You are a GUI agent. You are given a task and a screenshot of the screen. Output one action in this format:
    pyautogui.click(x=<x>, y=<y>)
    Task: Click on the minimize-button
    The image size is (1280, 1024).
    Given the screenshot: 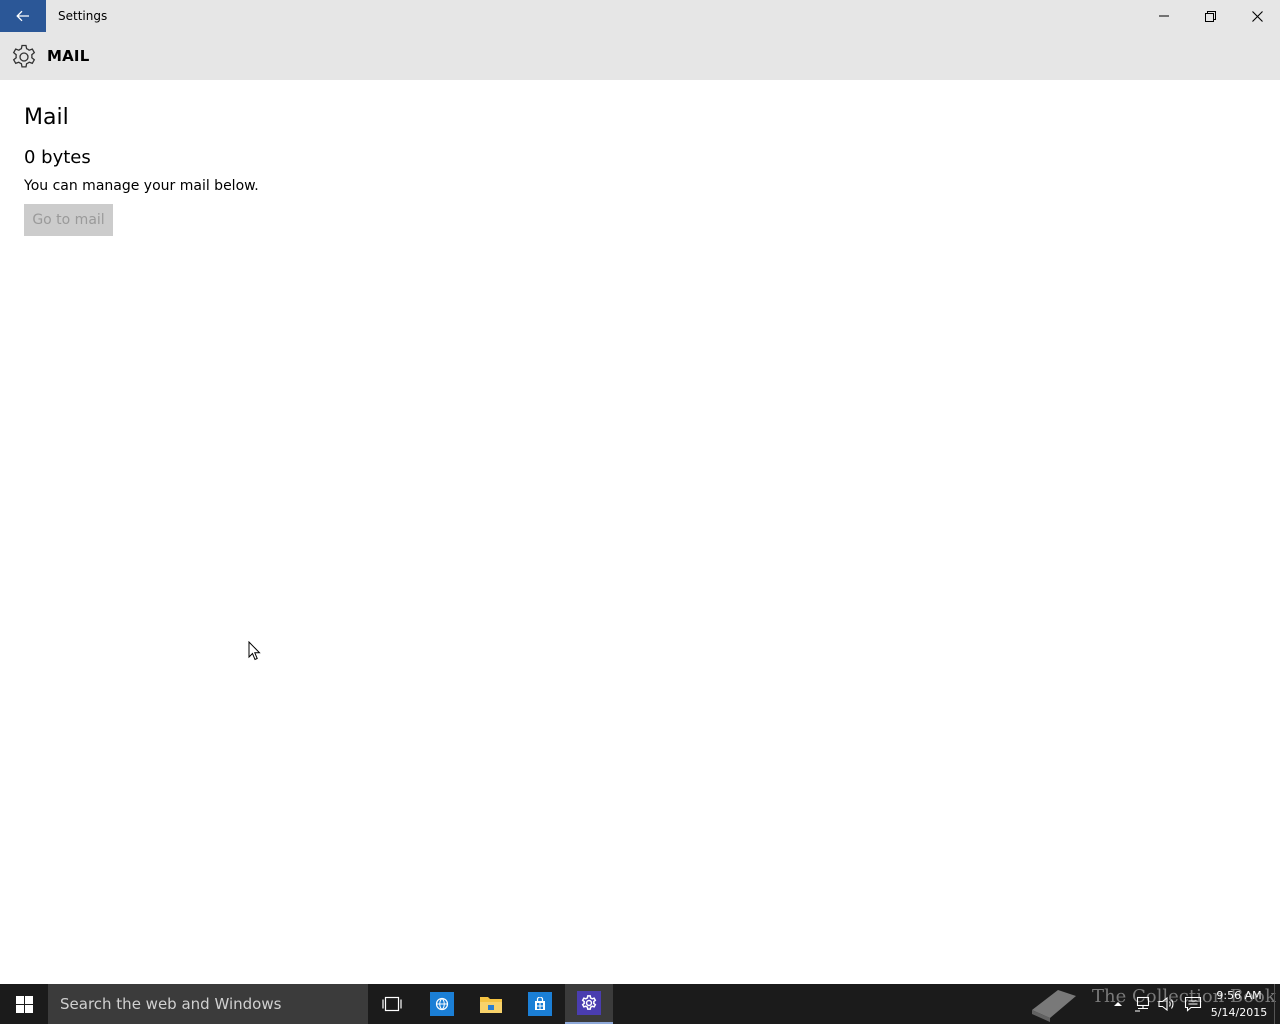 What is the action you would take?
    pyautogui.click(x=1164, y=16)
    